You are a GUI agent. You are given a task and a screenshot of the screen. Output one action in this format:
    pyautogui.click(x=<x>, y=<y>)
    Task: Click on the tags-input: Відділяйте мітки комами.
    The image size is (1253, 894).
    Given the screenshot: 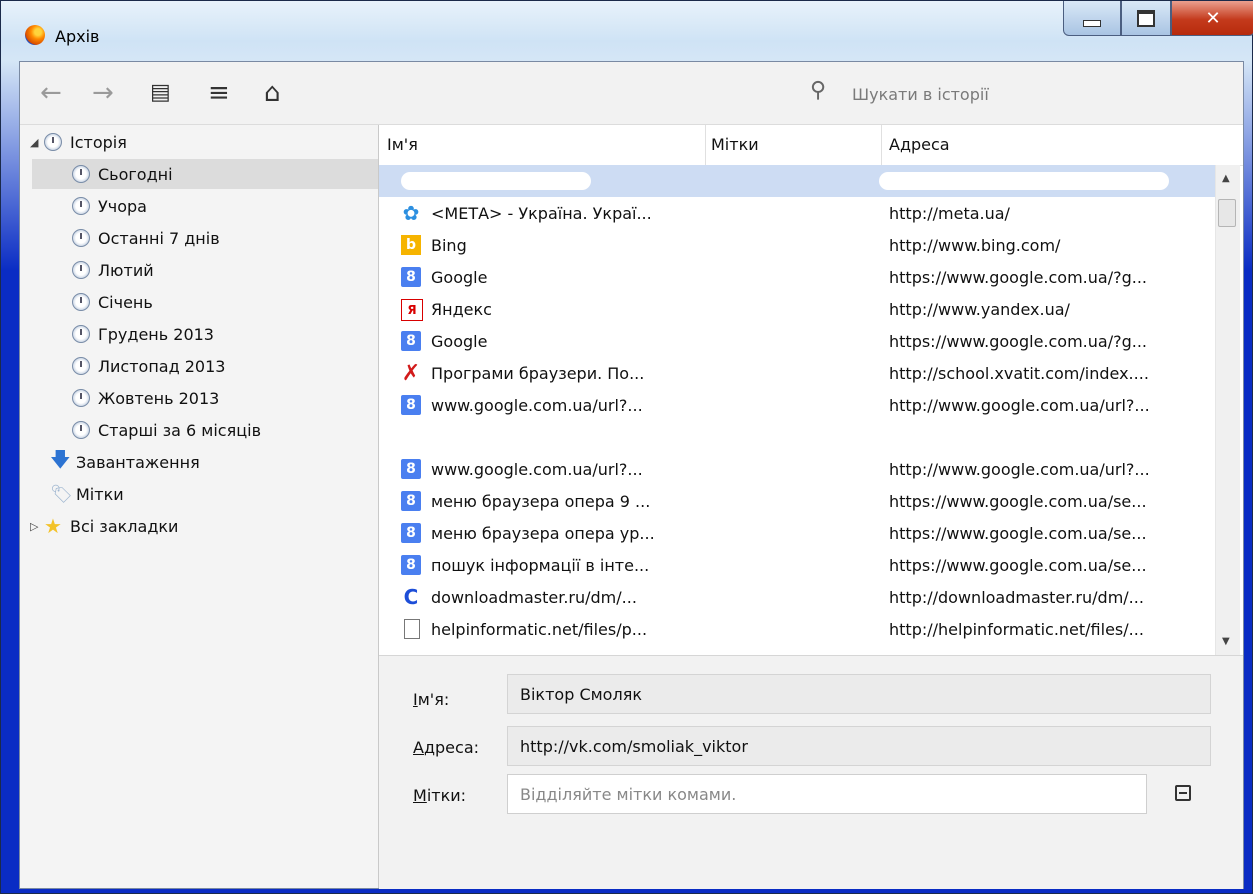 What is the action you would take?
    pyautogui.click(x=827, y=794)
    